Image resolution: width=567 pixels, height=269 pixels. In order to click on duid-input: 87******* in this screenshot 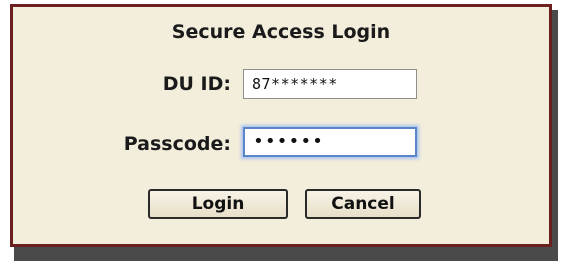, I will do `click(330, 84)`.